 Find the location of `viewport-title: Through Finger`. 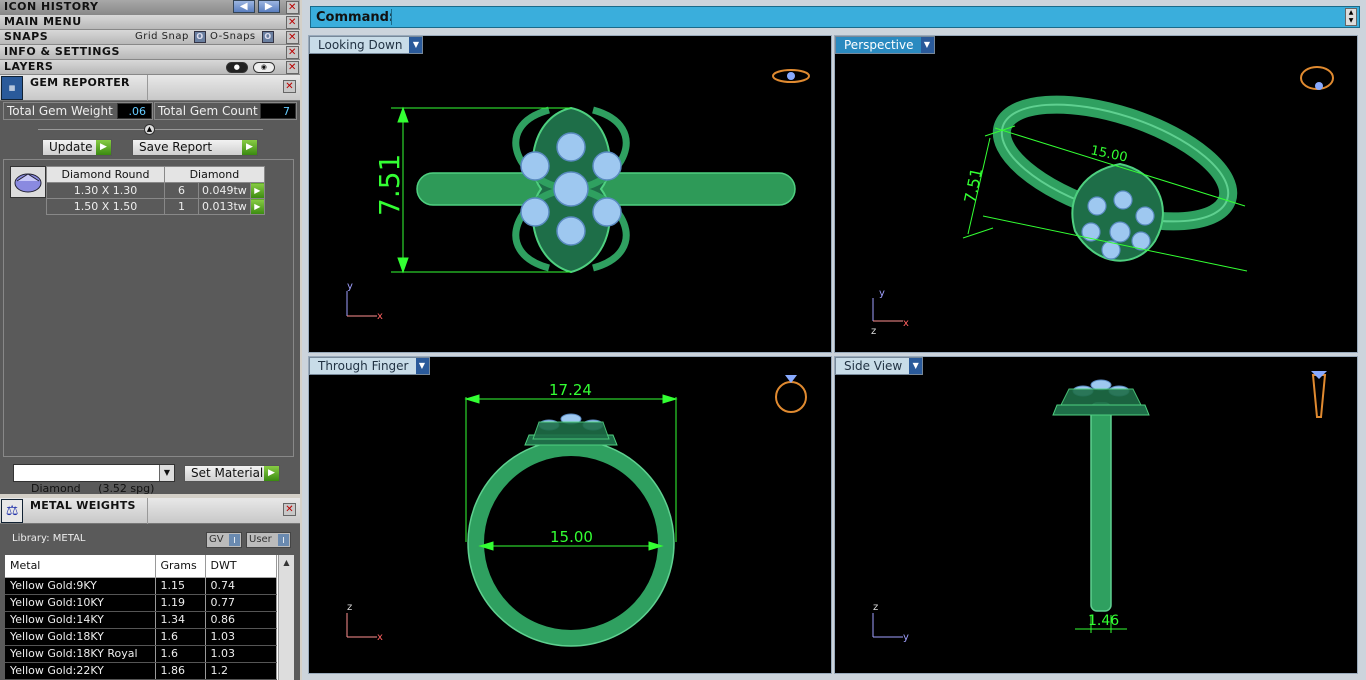

viewport-title: Through Finger is located at coordinates (363, 366).